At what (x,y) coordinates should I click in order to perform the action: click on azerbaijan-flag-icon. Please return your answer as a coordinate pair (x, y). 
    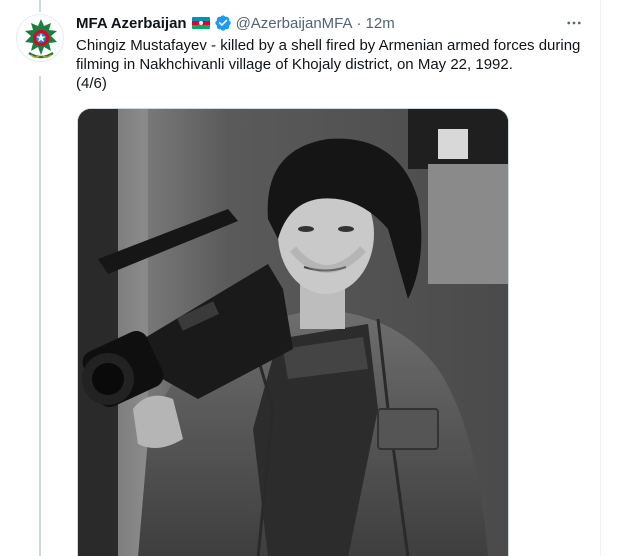
    Looking at the image, I should click on (200, 23).